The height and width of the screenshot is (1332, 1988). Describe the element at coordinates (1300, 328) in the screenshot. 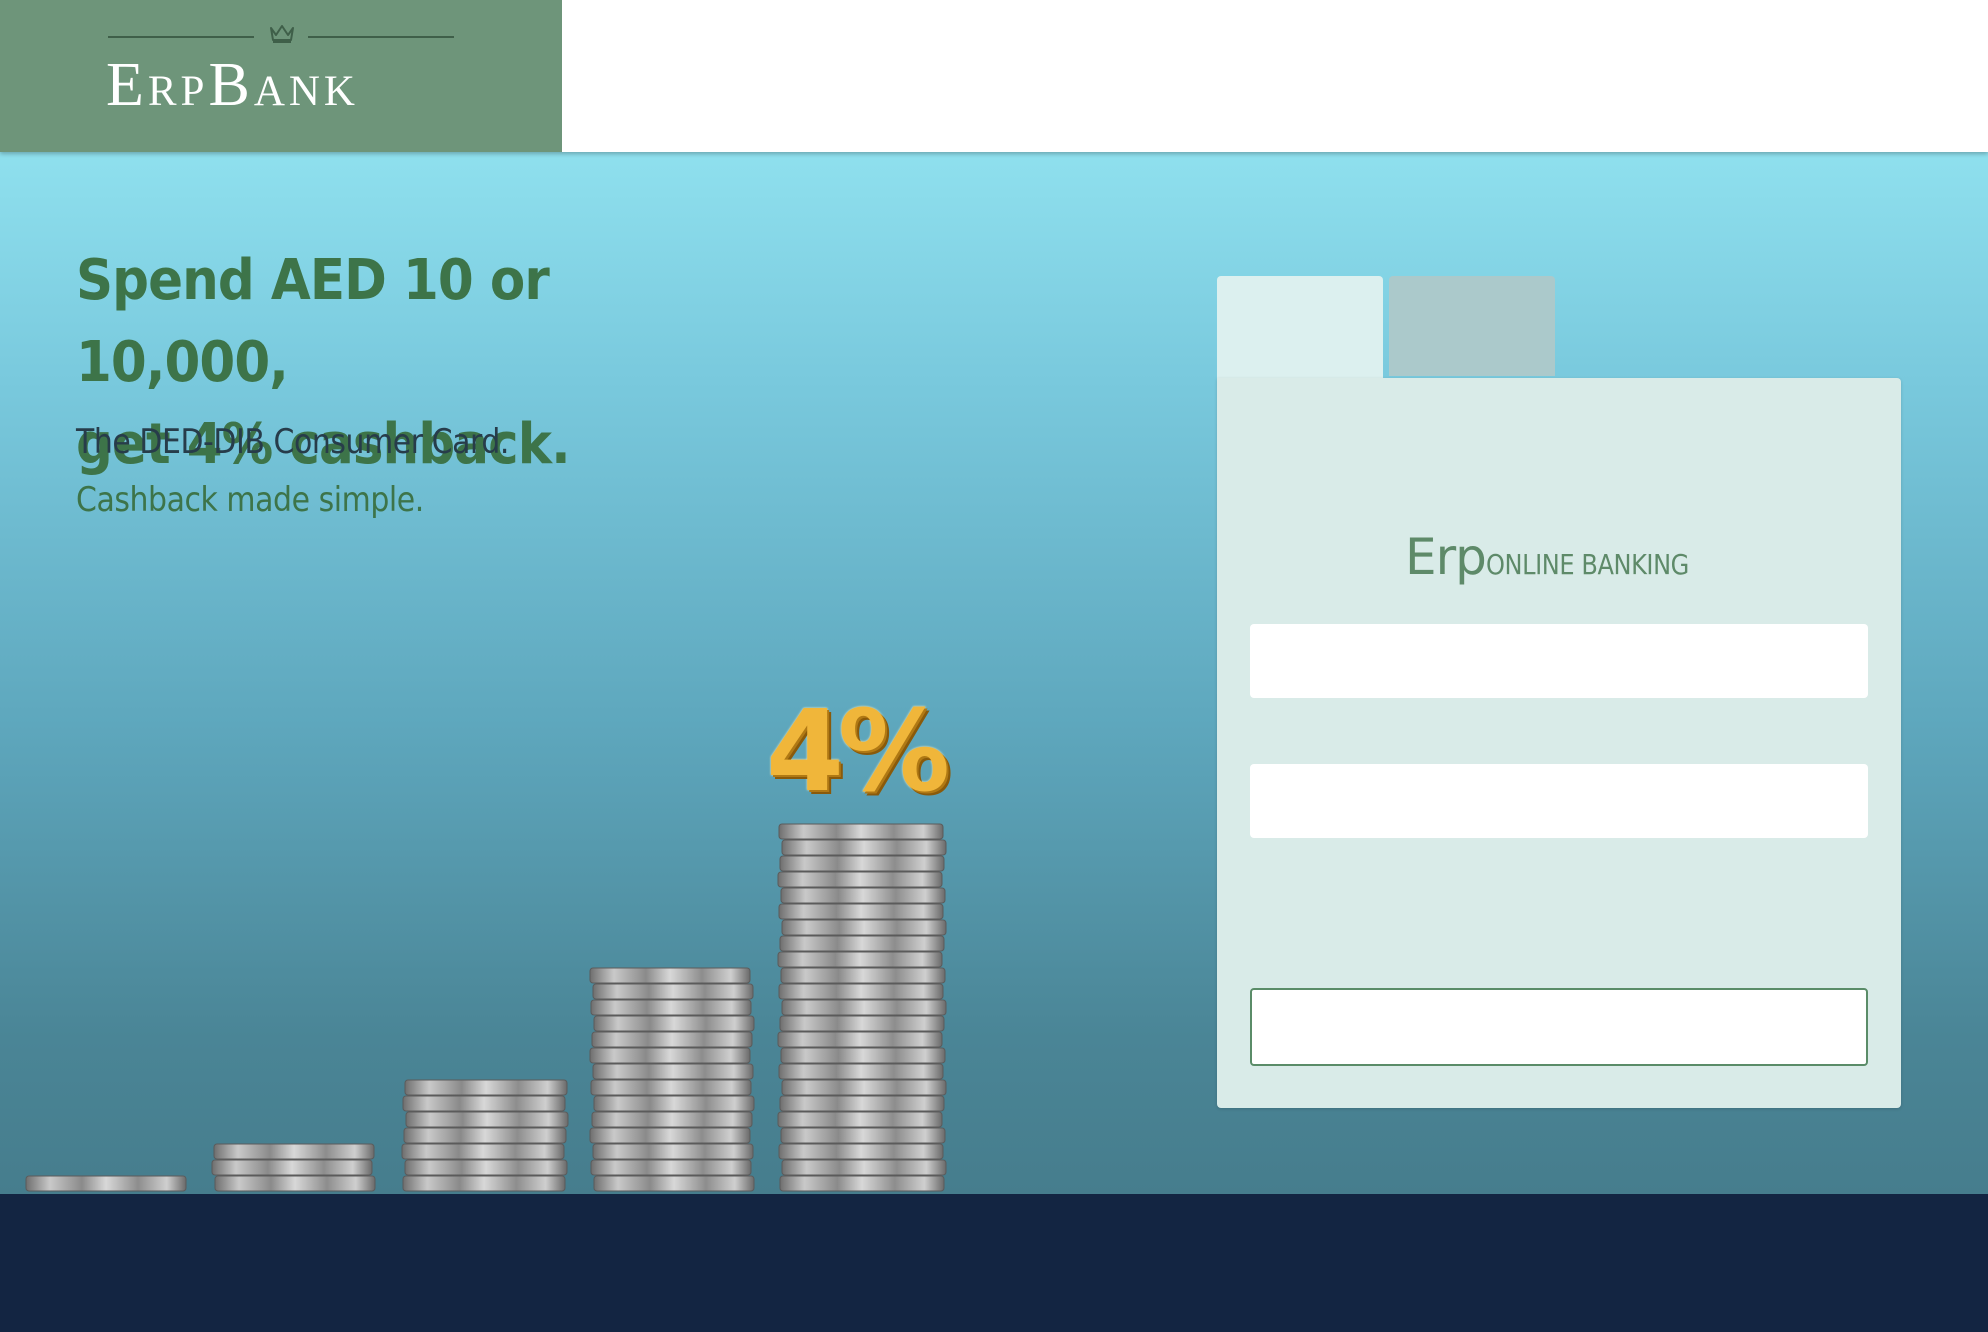

I see `tab-personal` at that location.